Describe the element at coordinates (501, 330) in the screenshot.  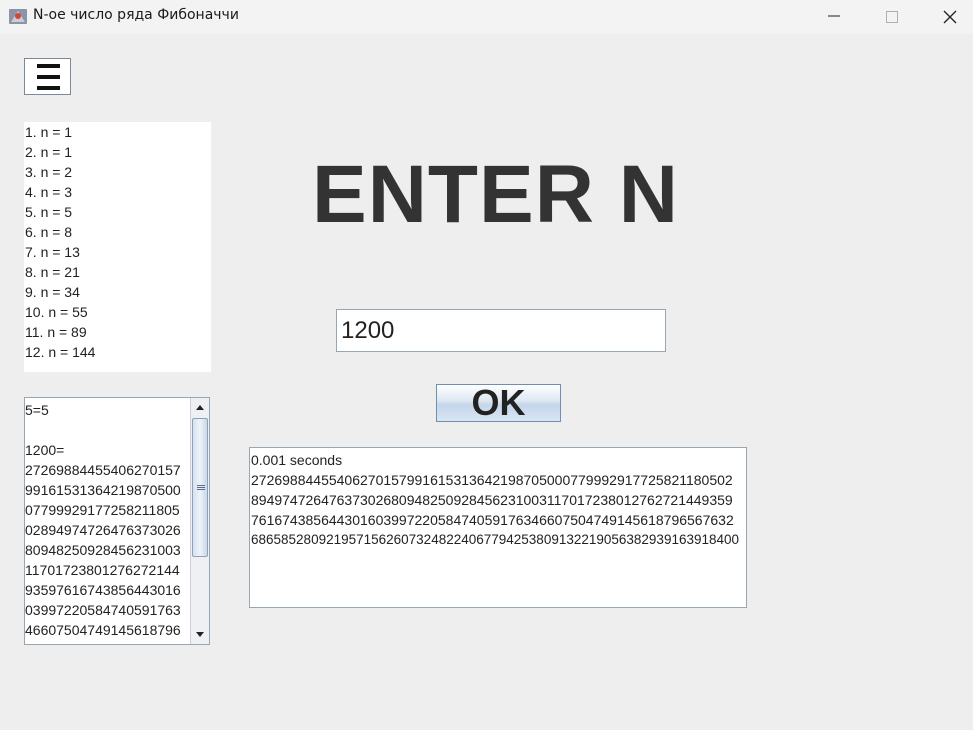
I see `n-input-field` at that location.